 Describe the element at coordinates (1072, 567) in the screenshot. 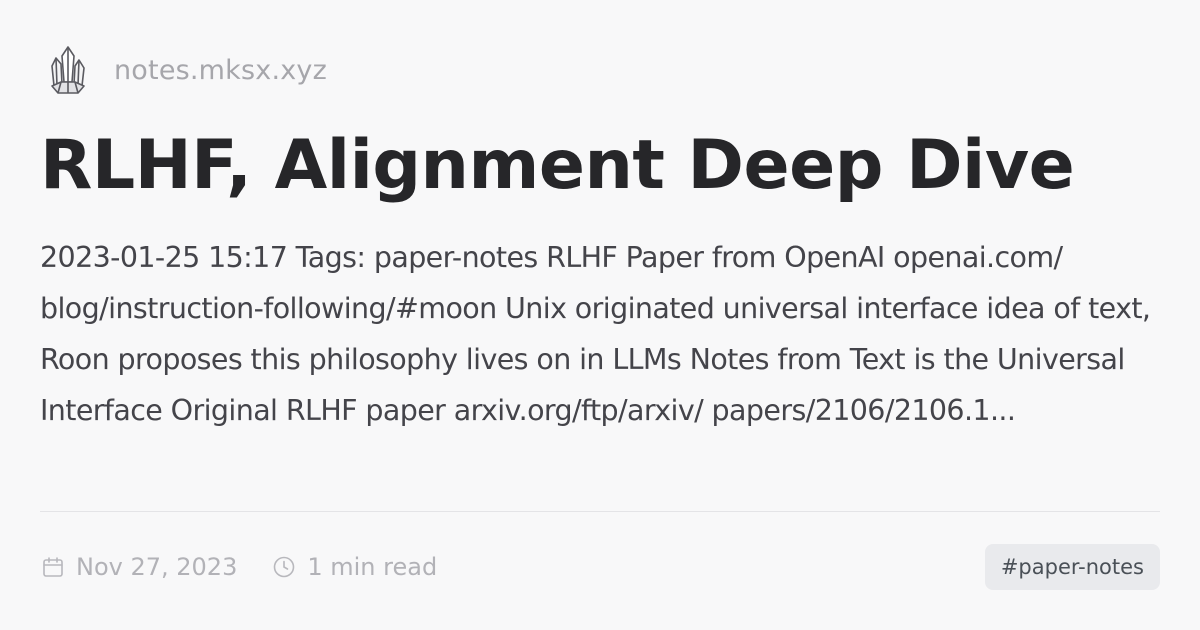

I see `tag-paper-notes: #paper-notes` at that location.